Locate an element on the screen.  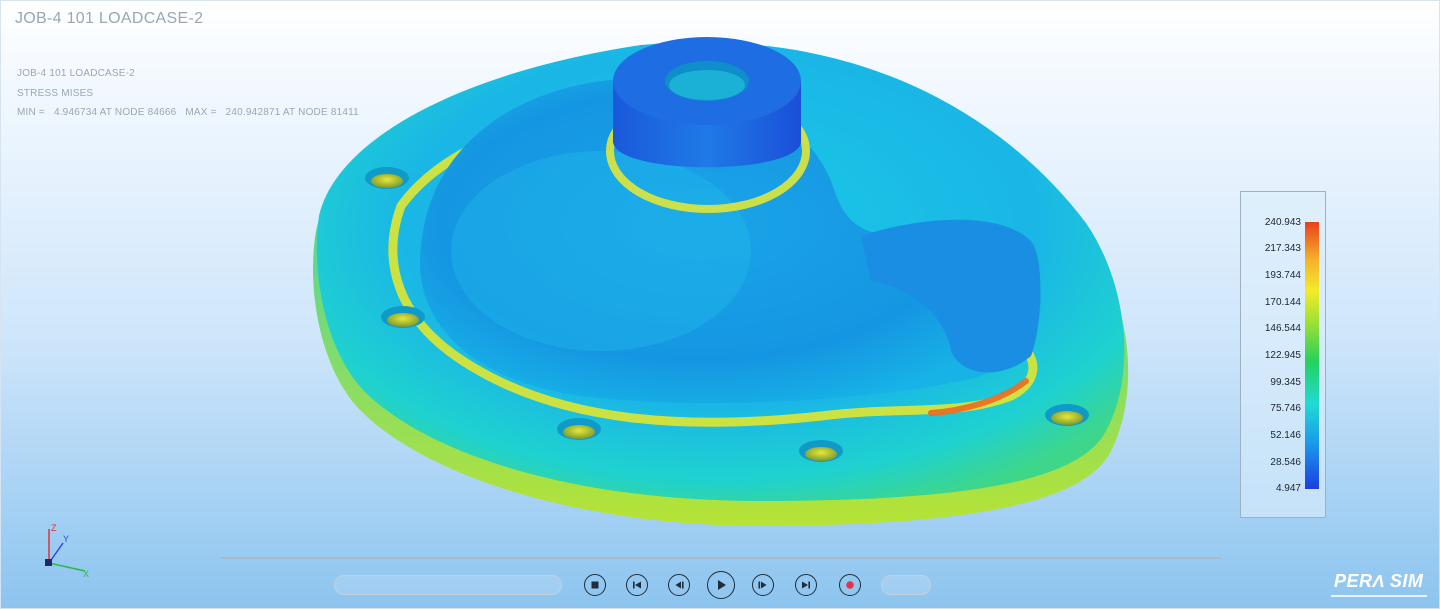
frame-slider is located at coordinates (448, 585).